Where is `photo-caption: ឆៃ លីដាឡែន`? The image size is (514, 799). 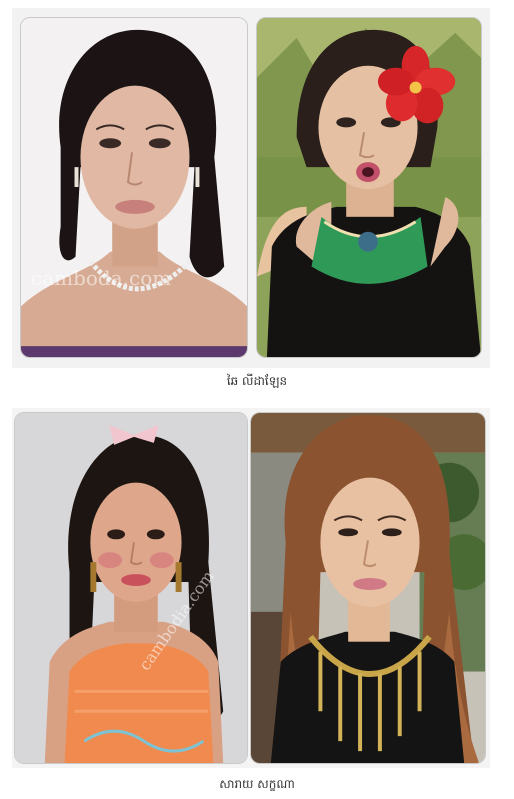
photo-caption: ឆៃ លីដាឡែន is located at coordinates (257, 381).